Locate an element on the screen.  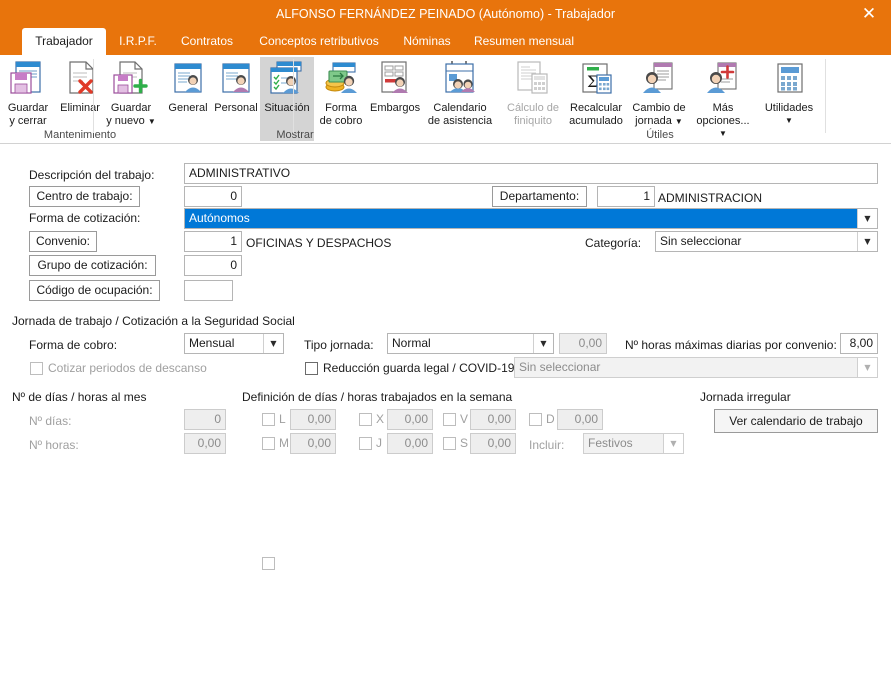
ribbon-label-line2: jornada ▼ is located at coordinates (659, 122).